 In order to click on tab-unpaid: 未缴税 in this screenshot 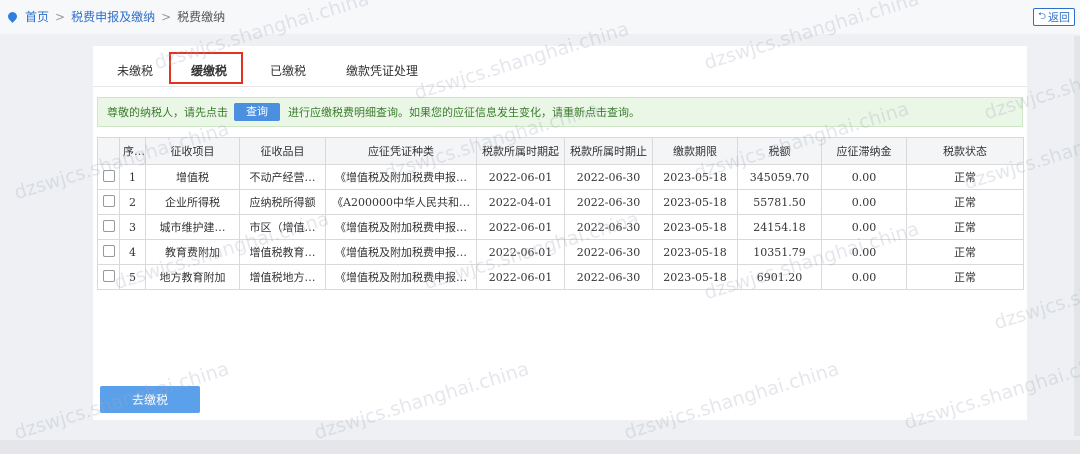, I will do `click(135, 70)`.